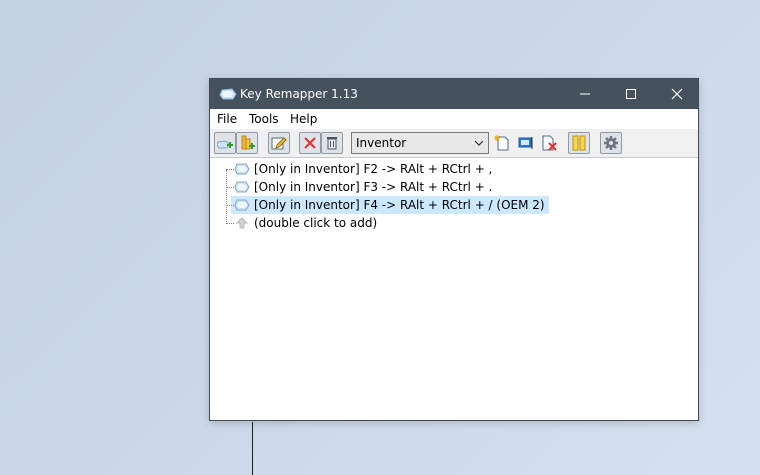  I want to click on menu-help: Help, so click(303, 119).